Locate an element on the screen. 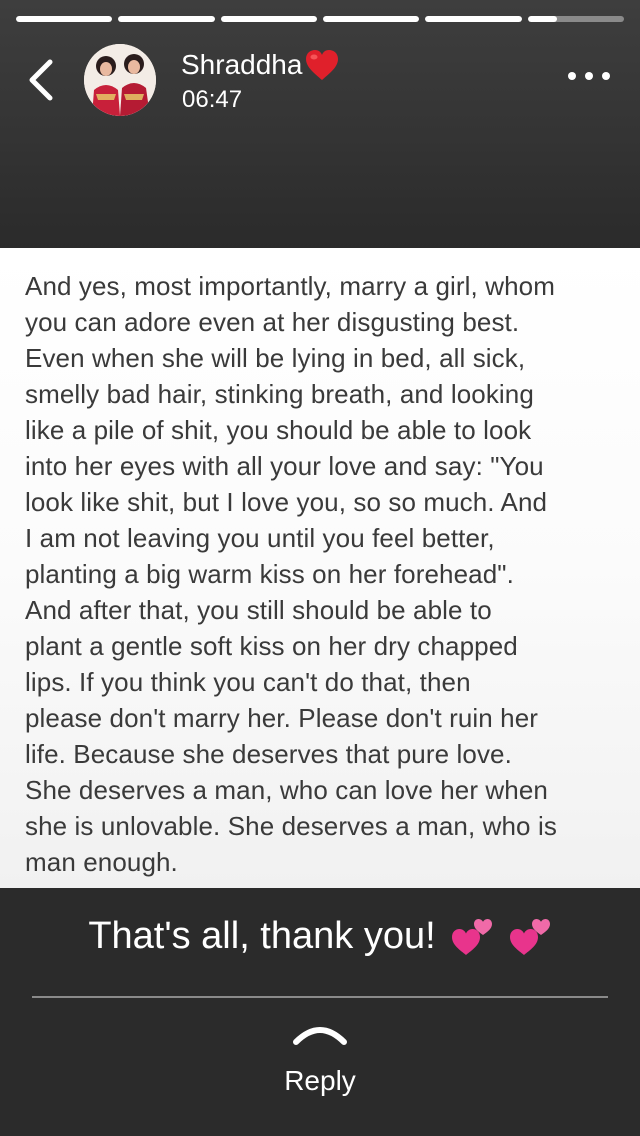 This screenshot has width=640, height=1136. story-timestamp: 06:47 is located at coordinates (212, 99).